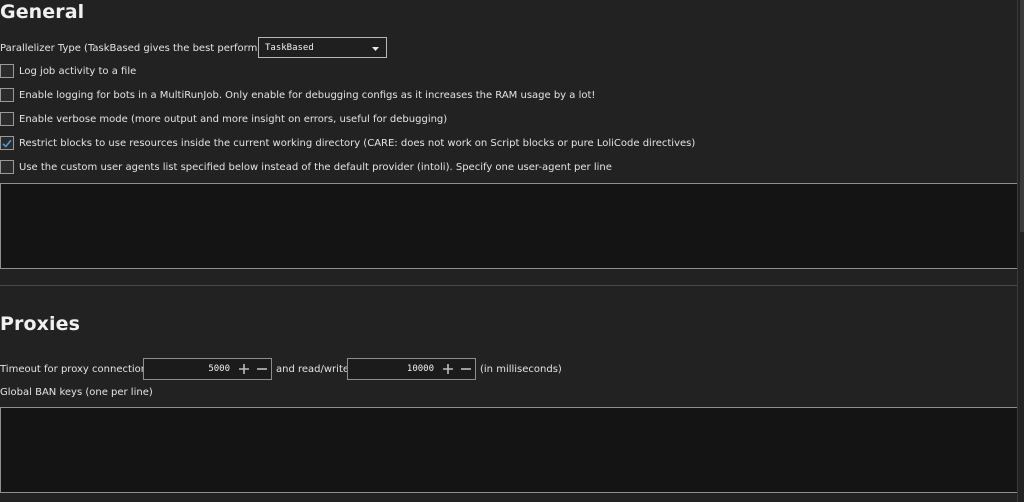  I want to click on chevron-down-icon, so click(375, 50).